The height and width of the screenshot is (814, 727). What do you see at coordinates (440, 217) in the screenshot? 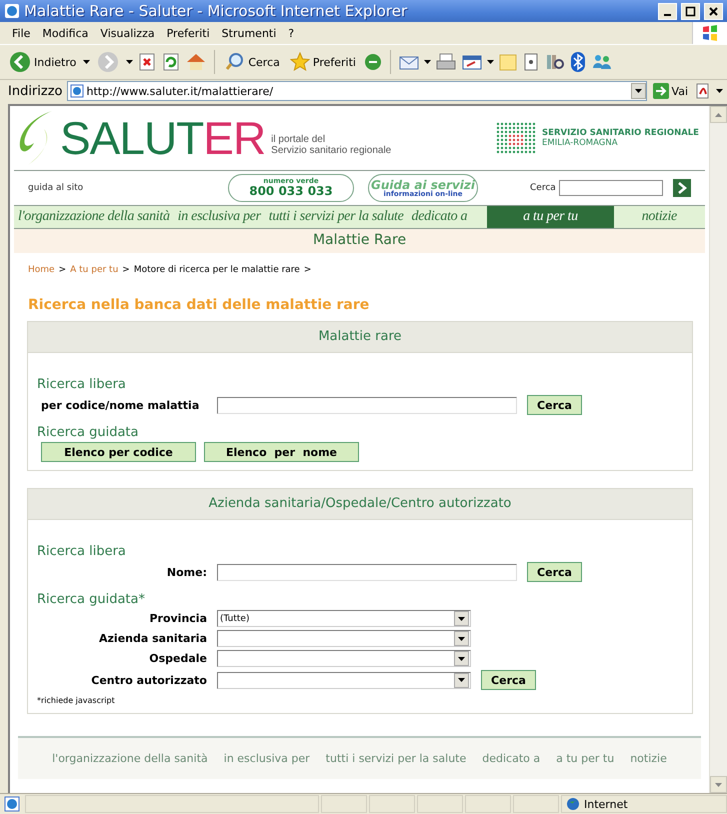
I see `nav-tab: dedicato a` at bounding box center [440, 217].